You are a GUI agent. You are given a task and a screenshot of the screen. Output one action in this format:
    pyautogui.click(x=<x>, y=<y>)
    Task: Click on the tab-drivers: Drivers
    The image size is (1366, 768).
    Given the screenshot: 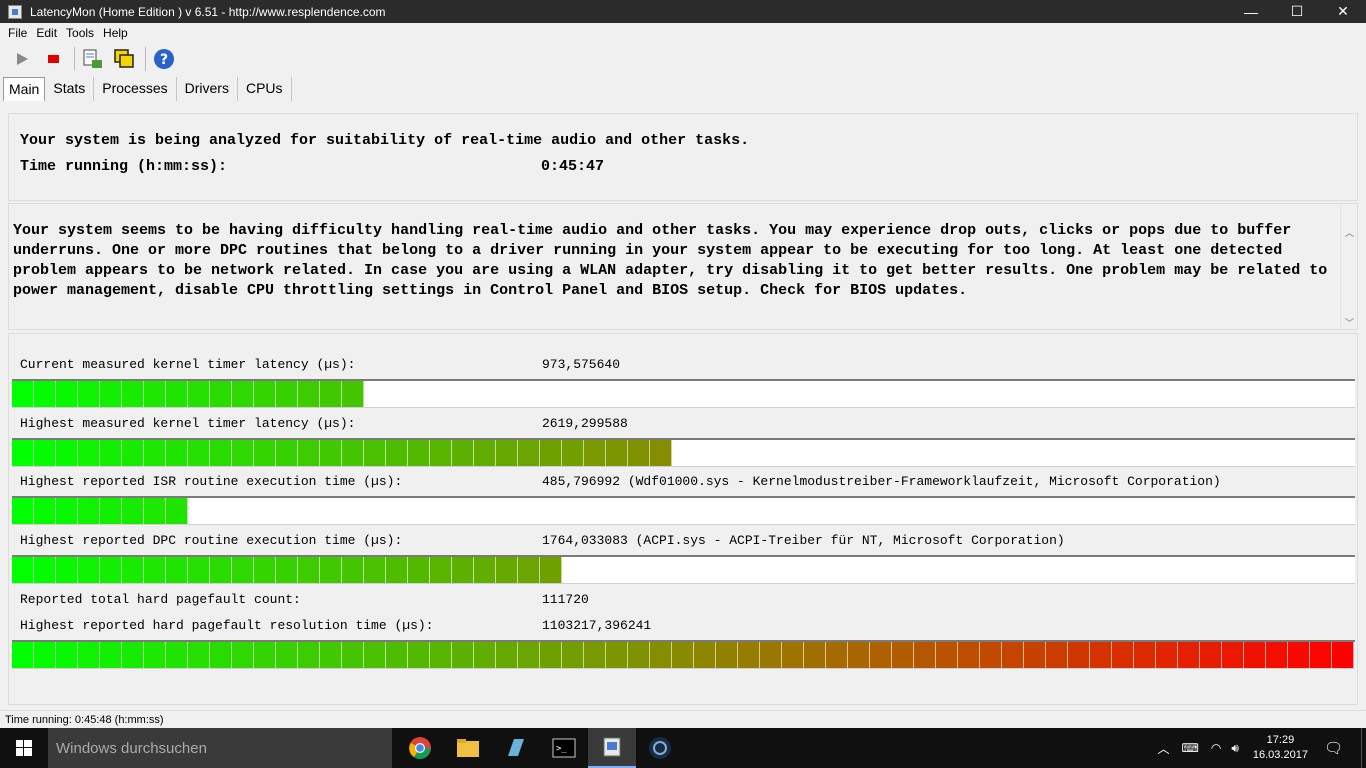 What is the action you would take?
    pyautogui.click(x=207, y=89)
    